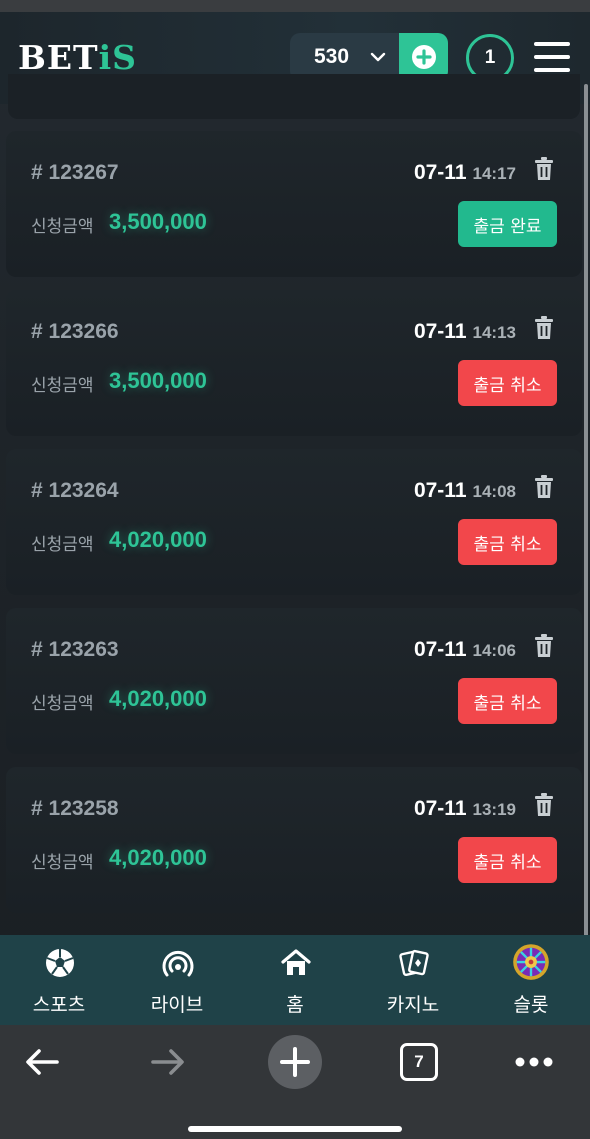  What do you see at coordinates (413, 980) in the screenshot?
I see `nav-casino: 카지노` at bounding box center [413, 980].